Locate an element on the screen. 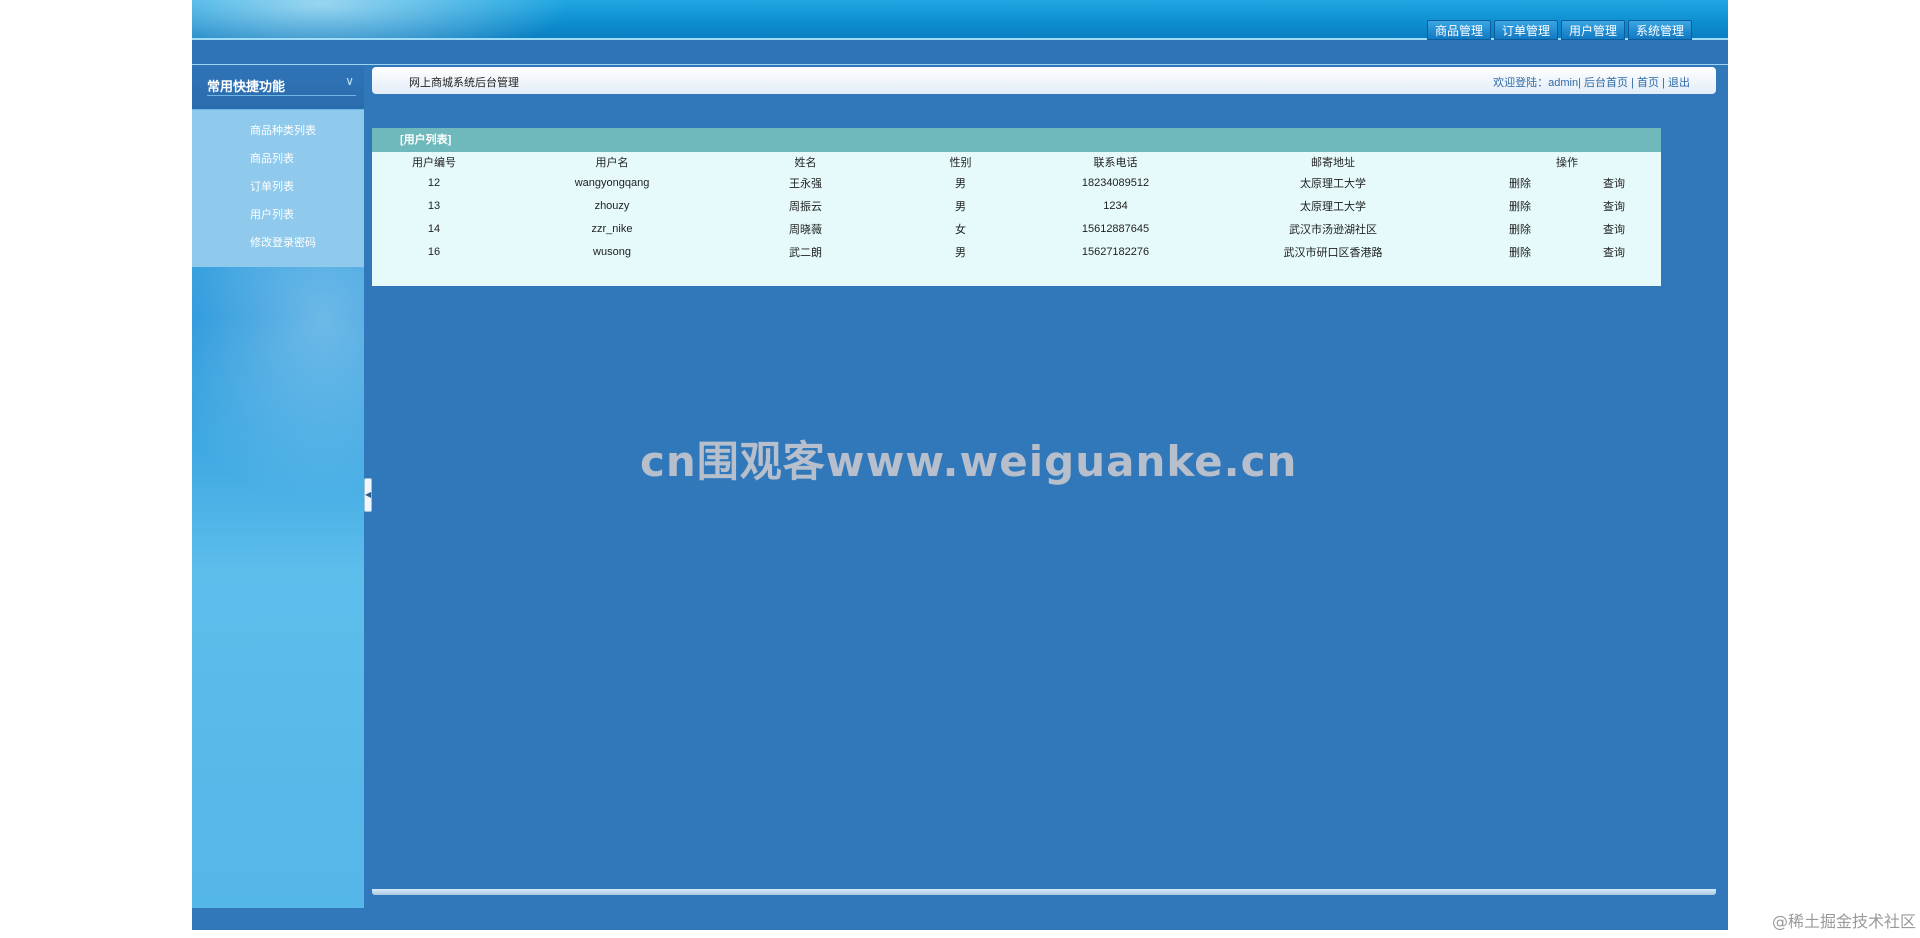 The height and width of the screenshot is (938, 1920). sidebar-item-change-password: 修改登录密码 is located at coordinates (278, 248).